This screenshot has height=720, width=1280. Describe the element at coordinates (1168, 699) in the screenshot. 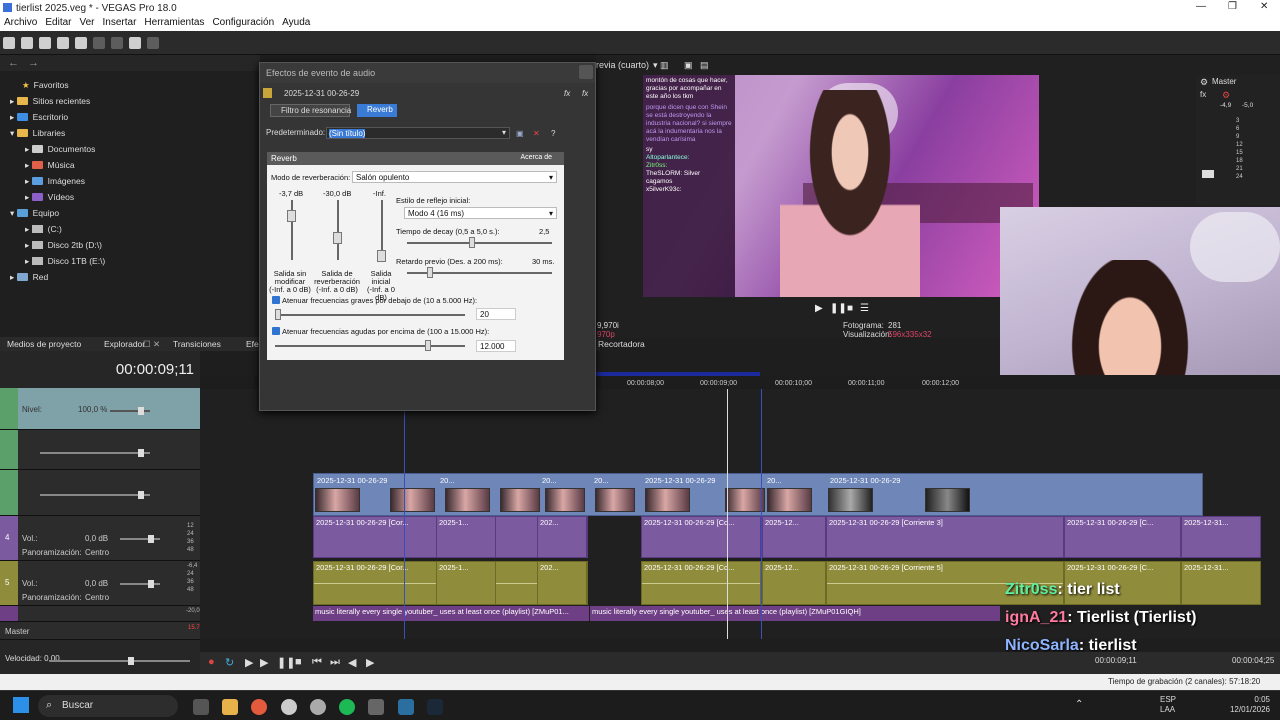

I see `language-indicator: ESP` at that location.